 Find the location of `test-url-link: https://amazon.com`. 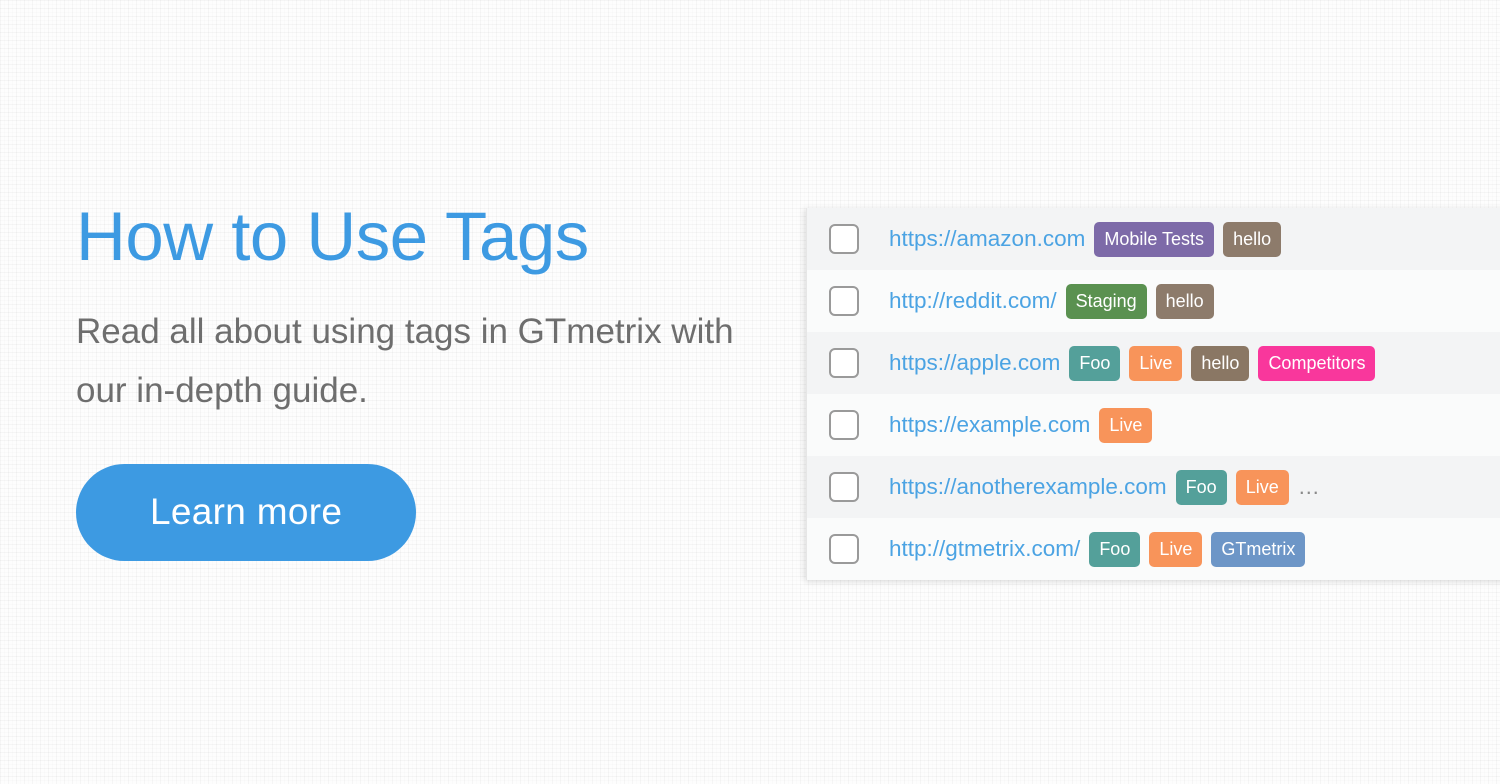

test-url-link: https://amazon.com is located at coordinates (987, 239).